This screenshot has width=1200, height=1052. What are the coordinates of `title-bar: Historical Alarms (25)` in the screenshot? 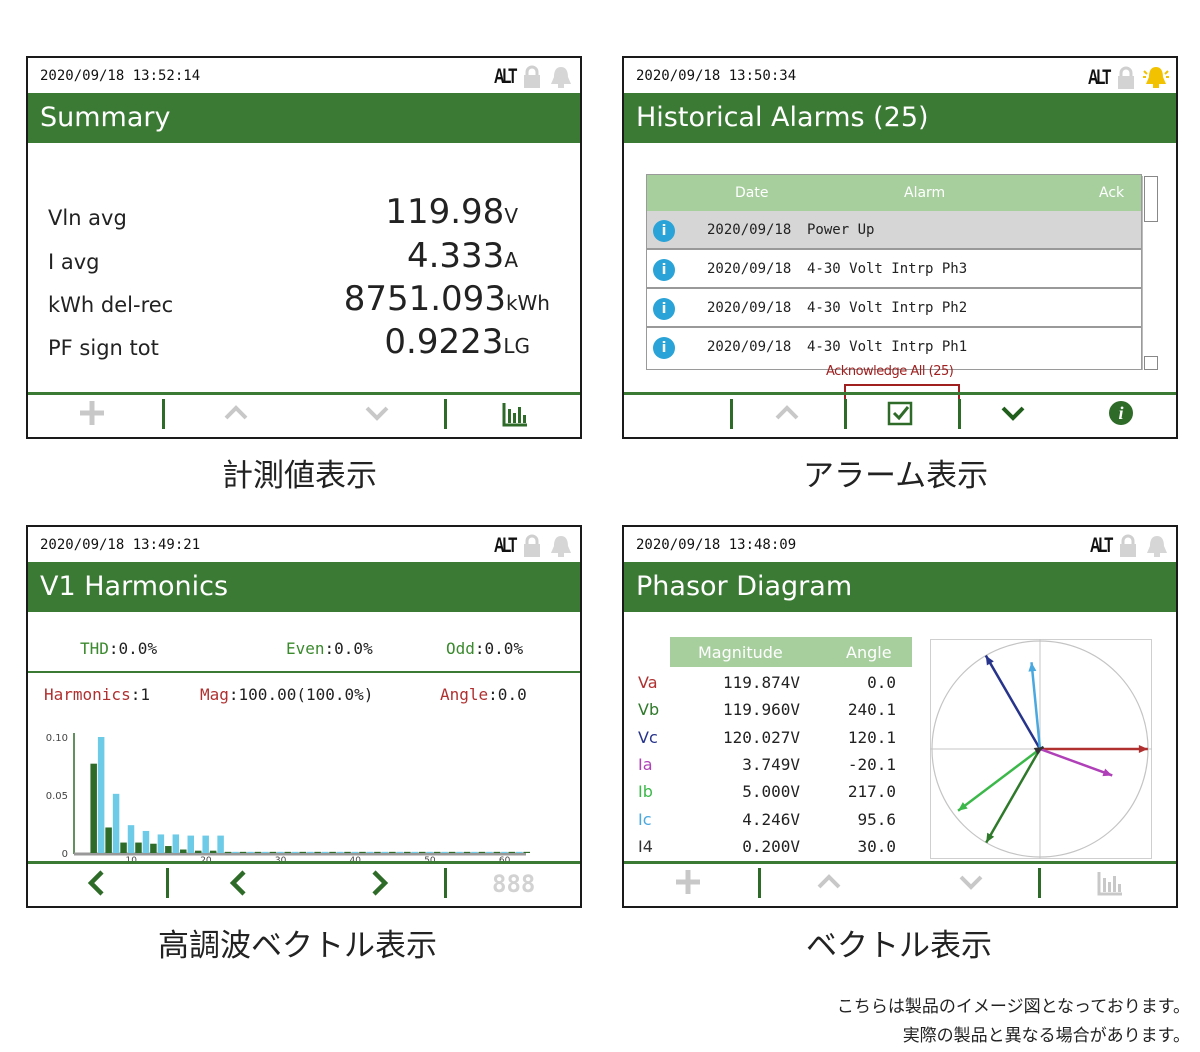 It's located at (900, 118).